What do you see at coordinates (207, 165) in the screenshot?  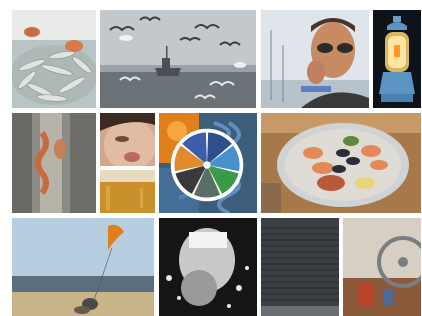 I see `color-wheel-logo` at bounding box center [207, 165].